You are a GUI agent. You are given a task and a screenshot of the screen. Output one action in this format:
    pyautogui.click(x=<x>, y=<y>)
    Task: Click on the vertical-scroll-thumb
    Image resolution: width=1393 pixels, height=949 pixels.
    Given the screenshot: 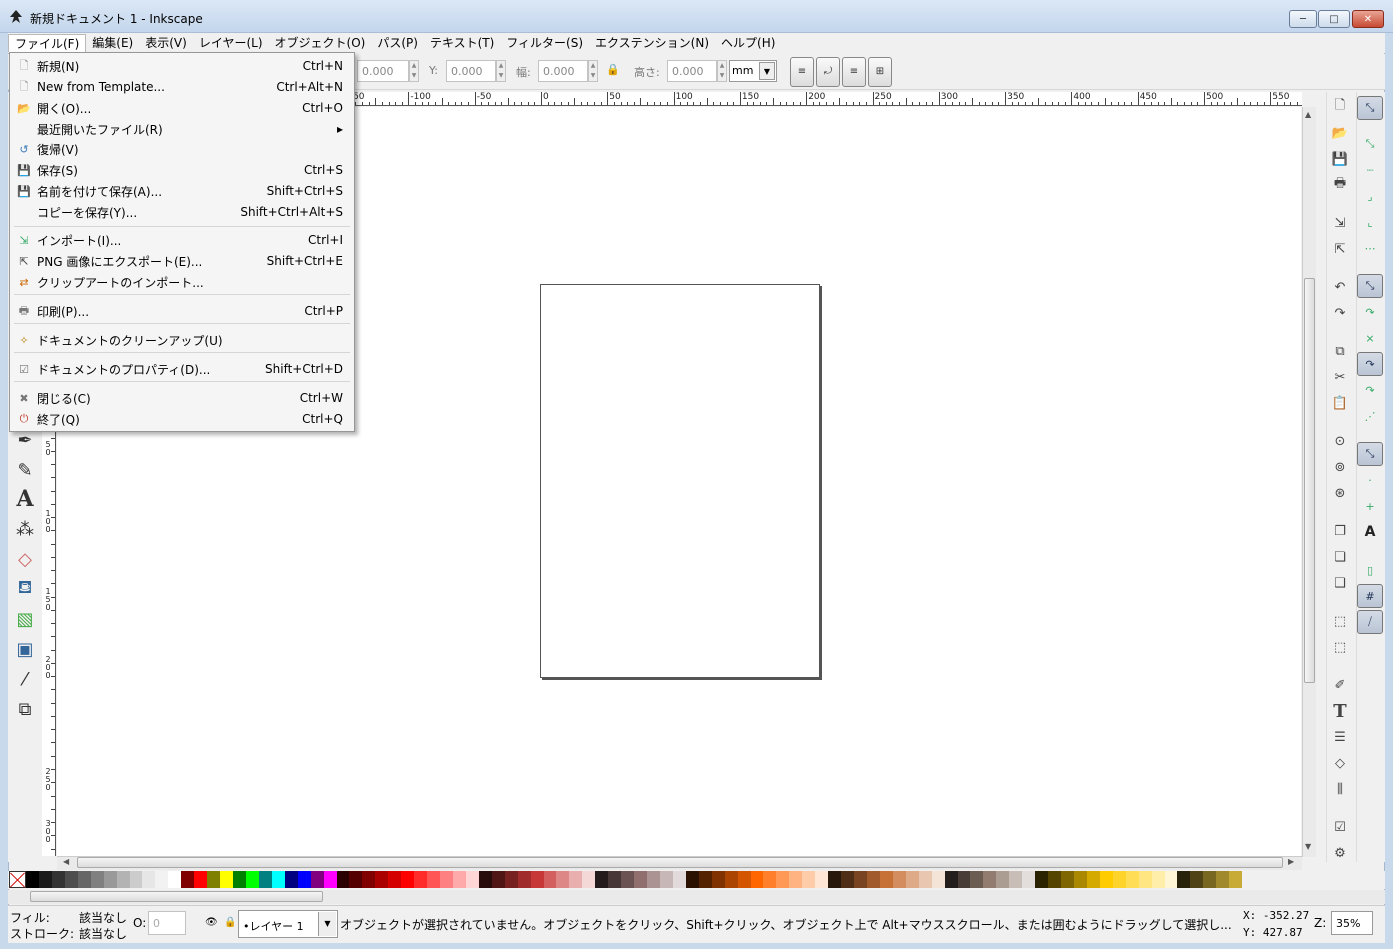 What is the action you would take?
    pyautogui.click(x=1309, y=480)
    